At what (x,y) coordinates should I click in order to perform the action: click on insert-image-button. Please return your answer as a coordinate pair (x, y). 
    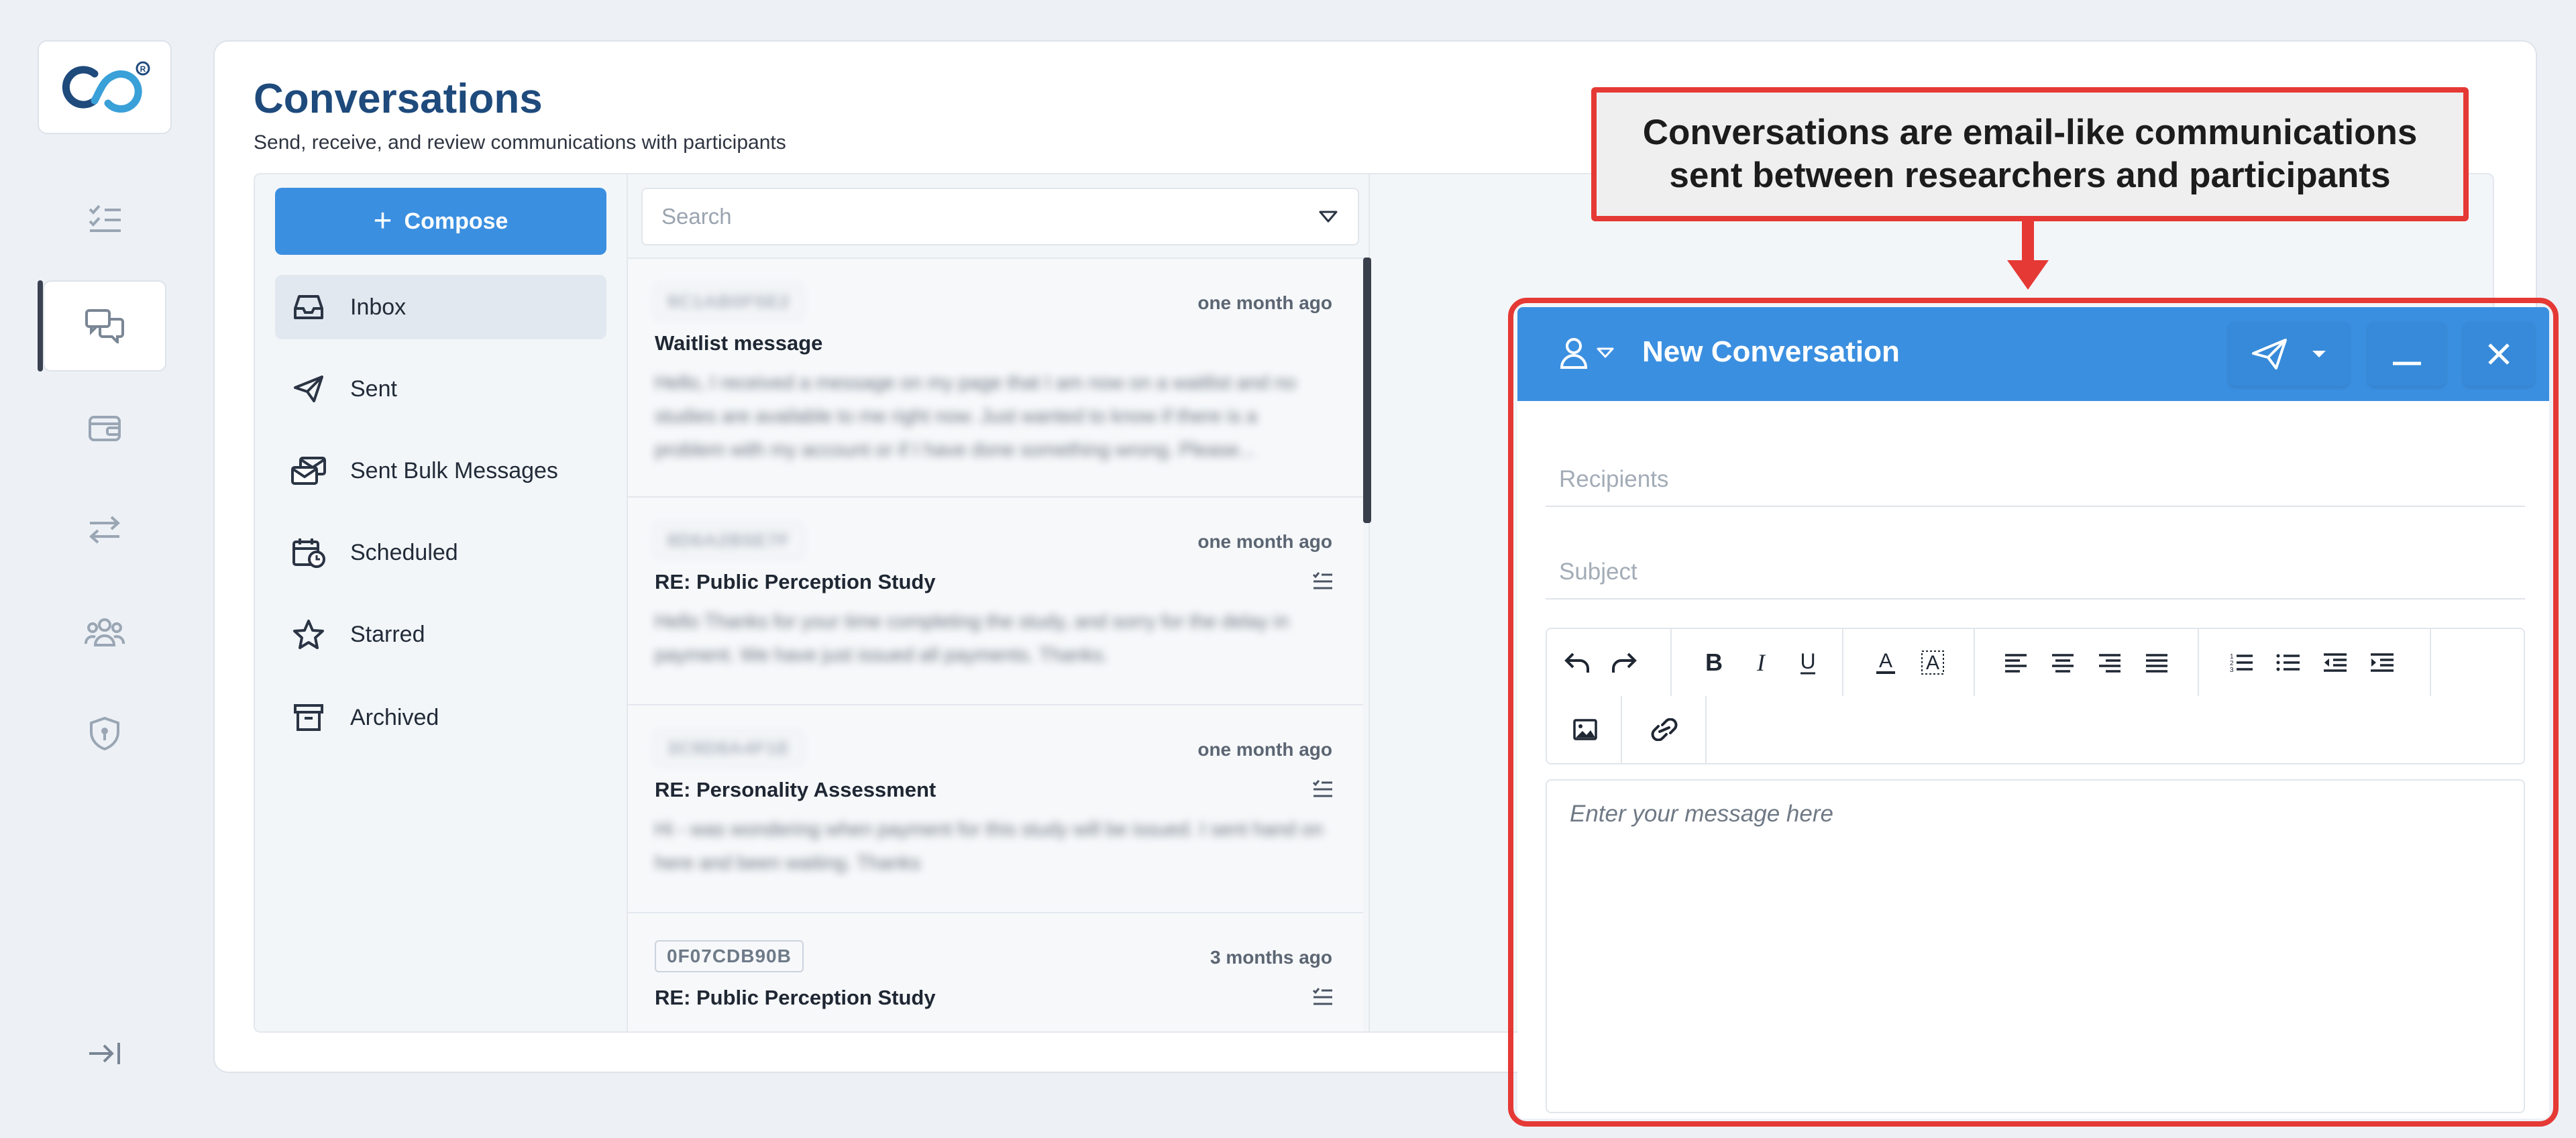
    Looking at the image, I should click on (1585, 729).